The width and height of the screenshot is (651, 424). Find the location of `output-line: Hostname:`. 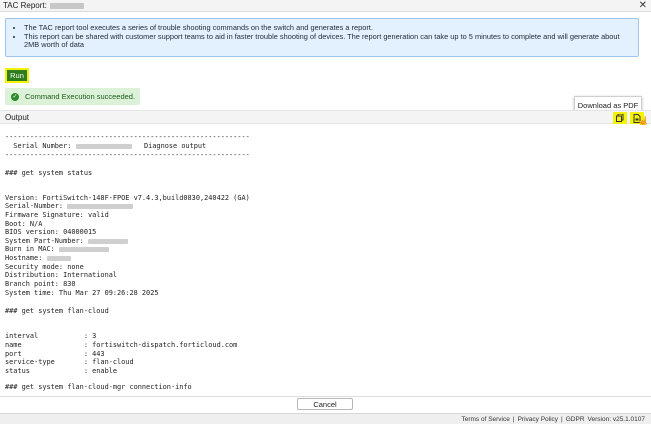

output-line: Hostname: is located at coordinates (38, 258).